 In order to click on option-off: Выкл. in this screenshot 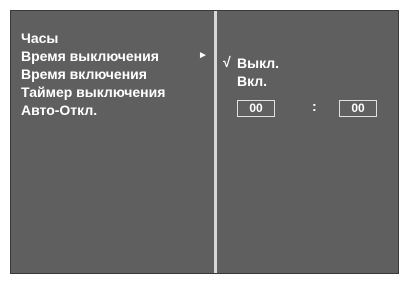, I will do `click(251, 63)`.